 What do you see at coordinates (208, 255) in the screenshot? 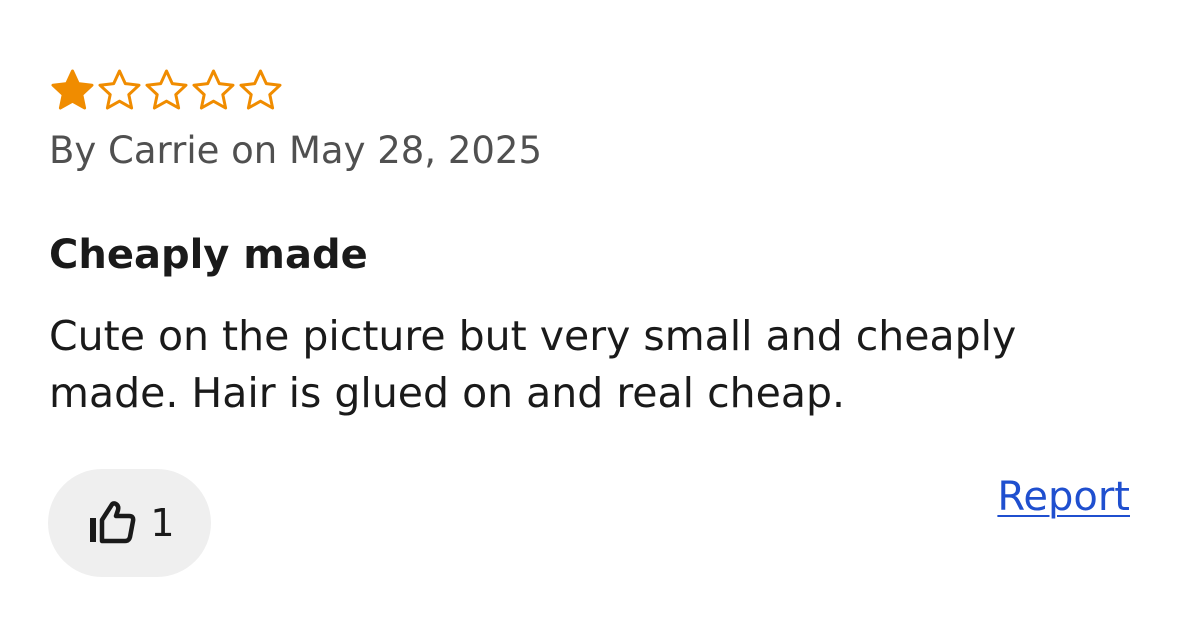
I see `review-title: Cheaply made` at bounding box center [208, 255].